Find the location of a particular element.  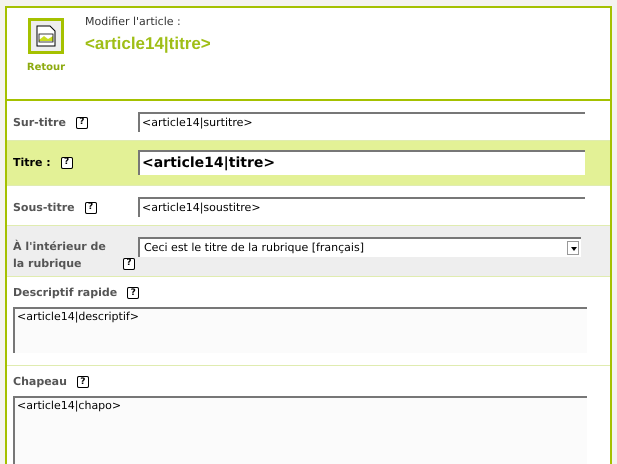

page-subtitle: Modifier l'article : is located at coordinates (133, 22).